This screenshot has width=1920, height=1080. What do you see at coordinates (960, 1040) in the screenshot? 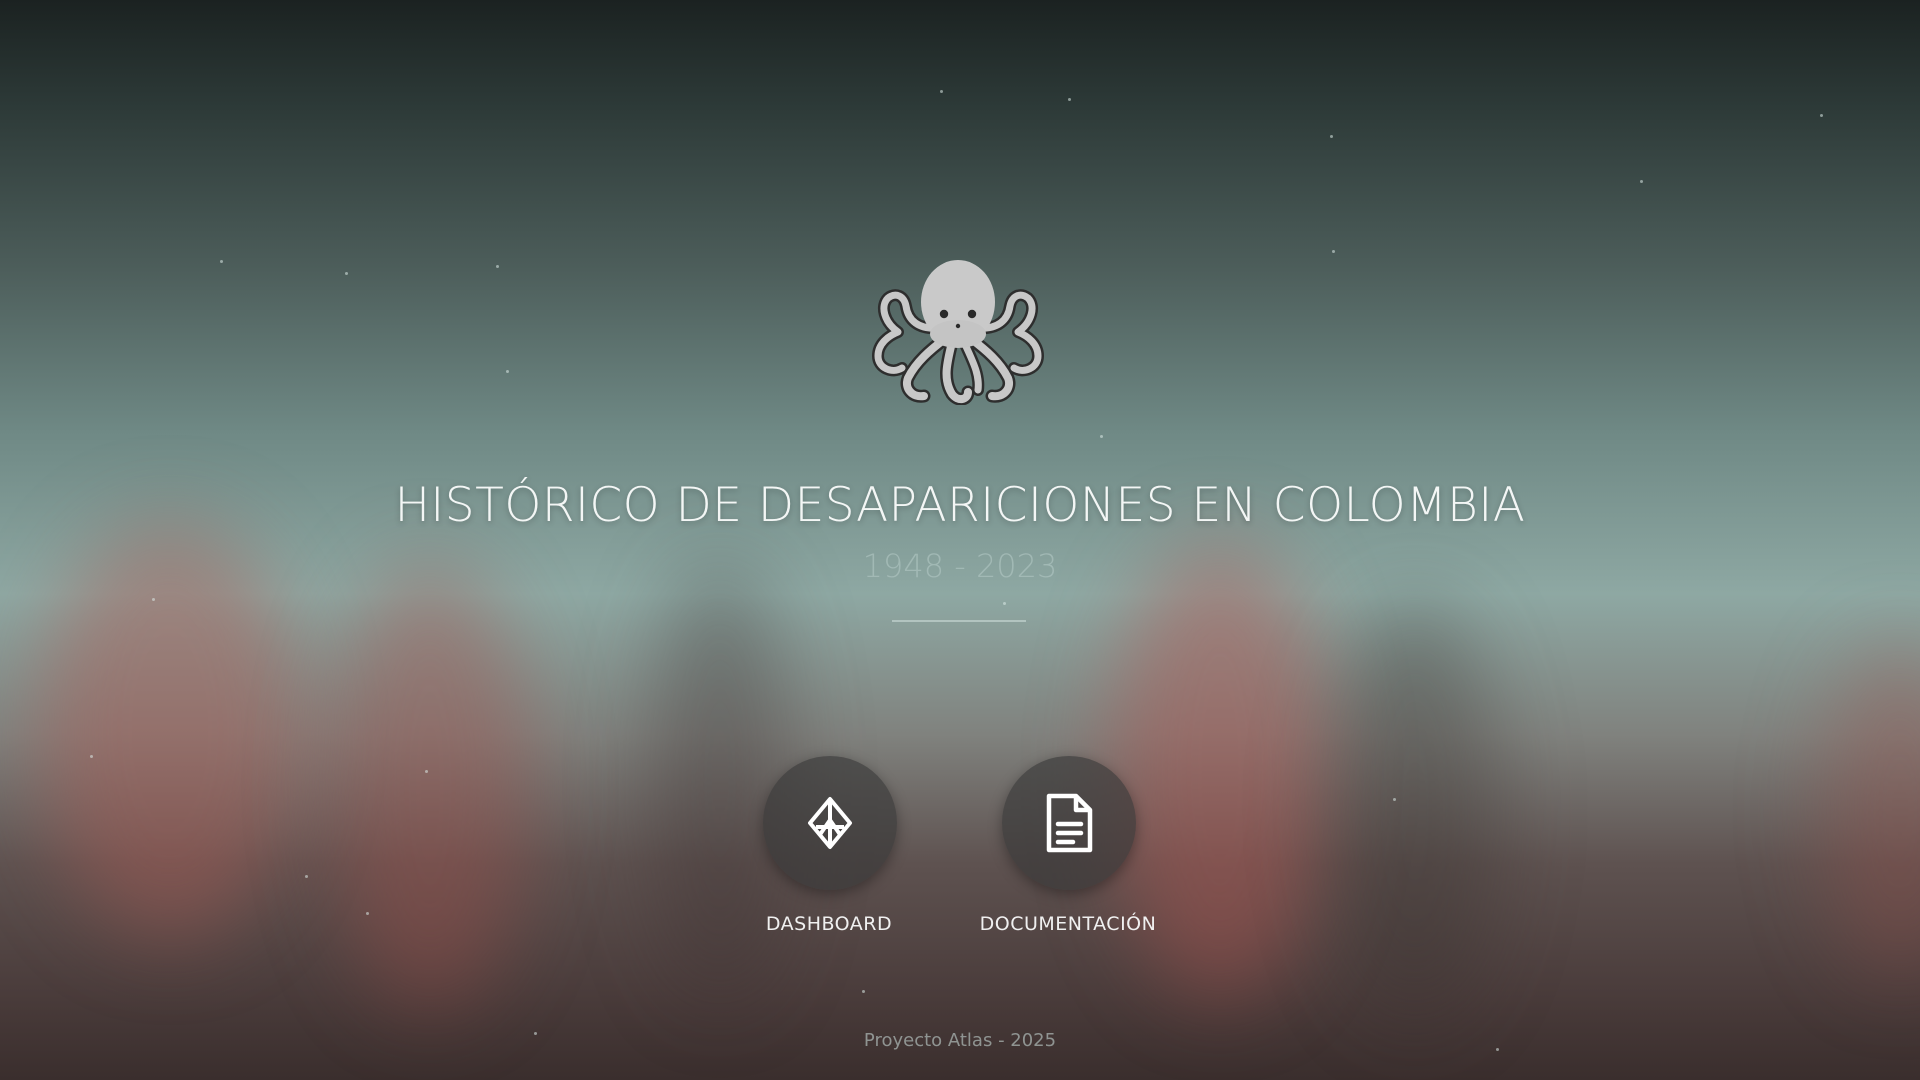
I see `footer-text: Proyecto Atlas - 2025` at bounding box center [960, 1040].